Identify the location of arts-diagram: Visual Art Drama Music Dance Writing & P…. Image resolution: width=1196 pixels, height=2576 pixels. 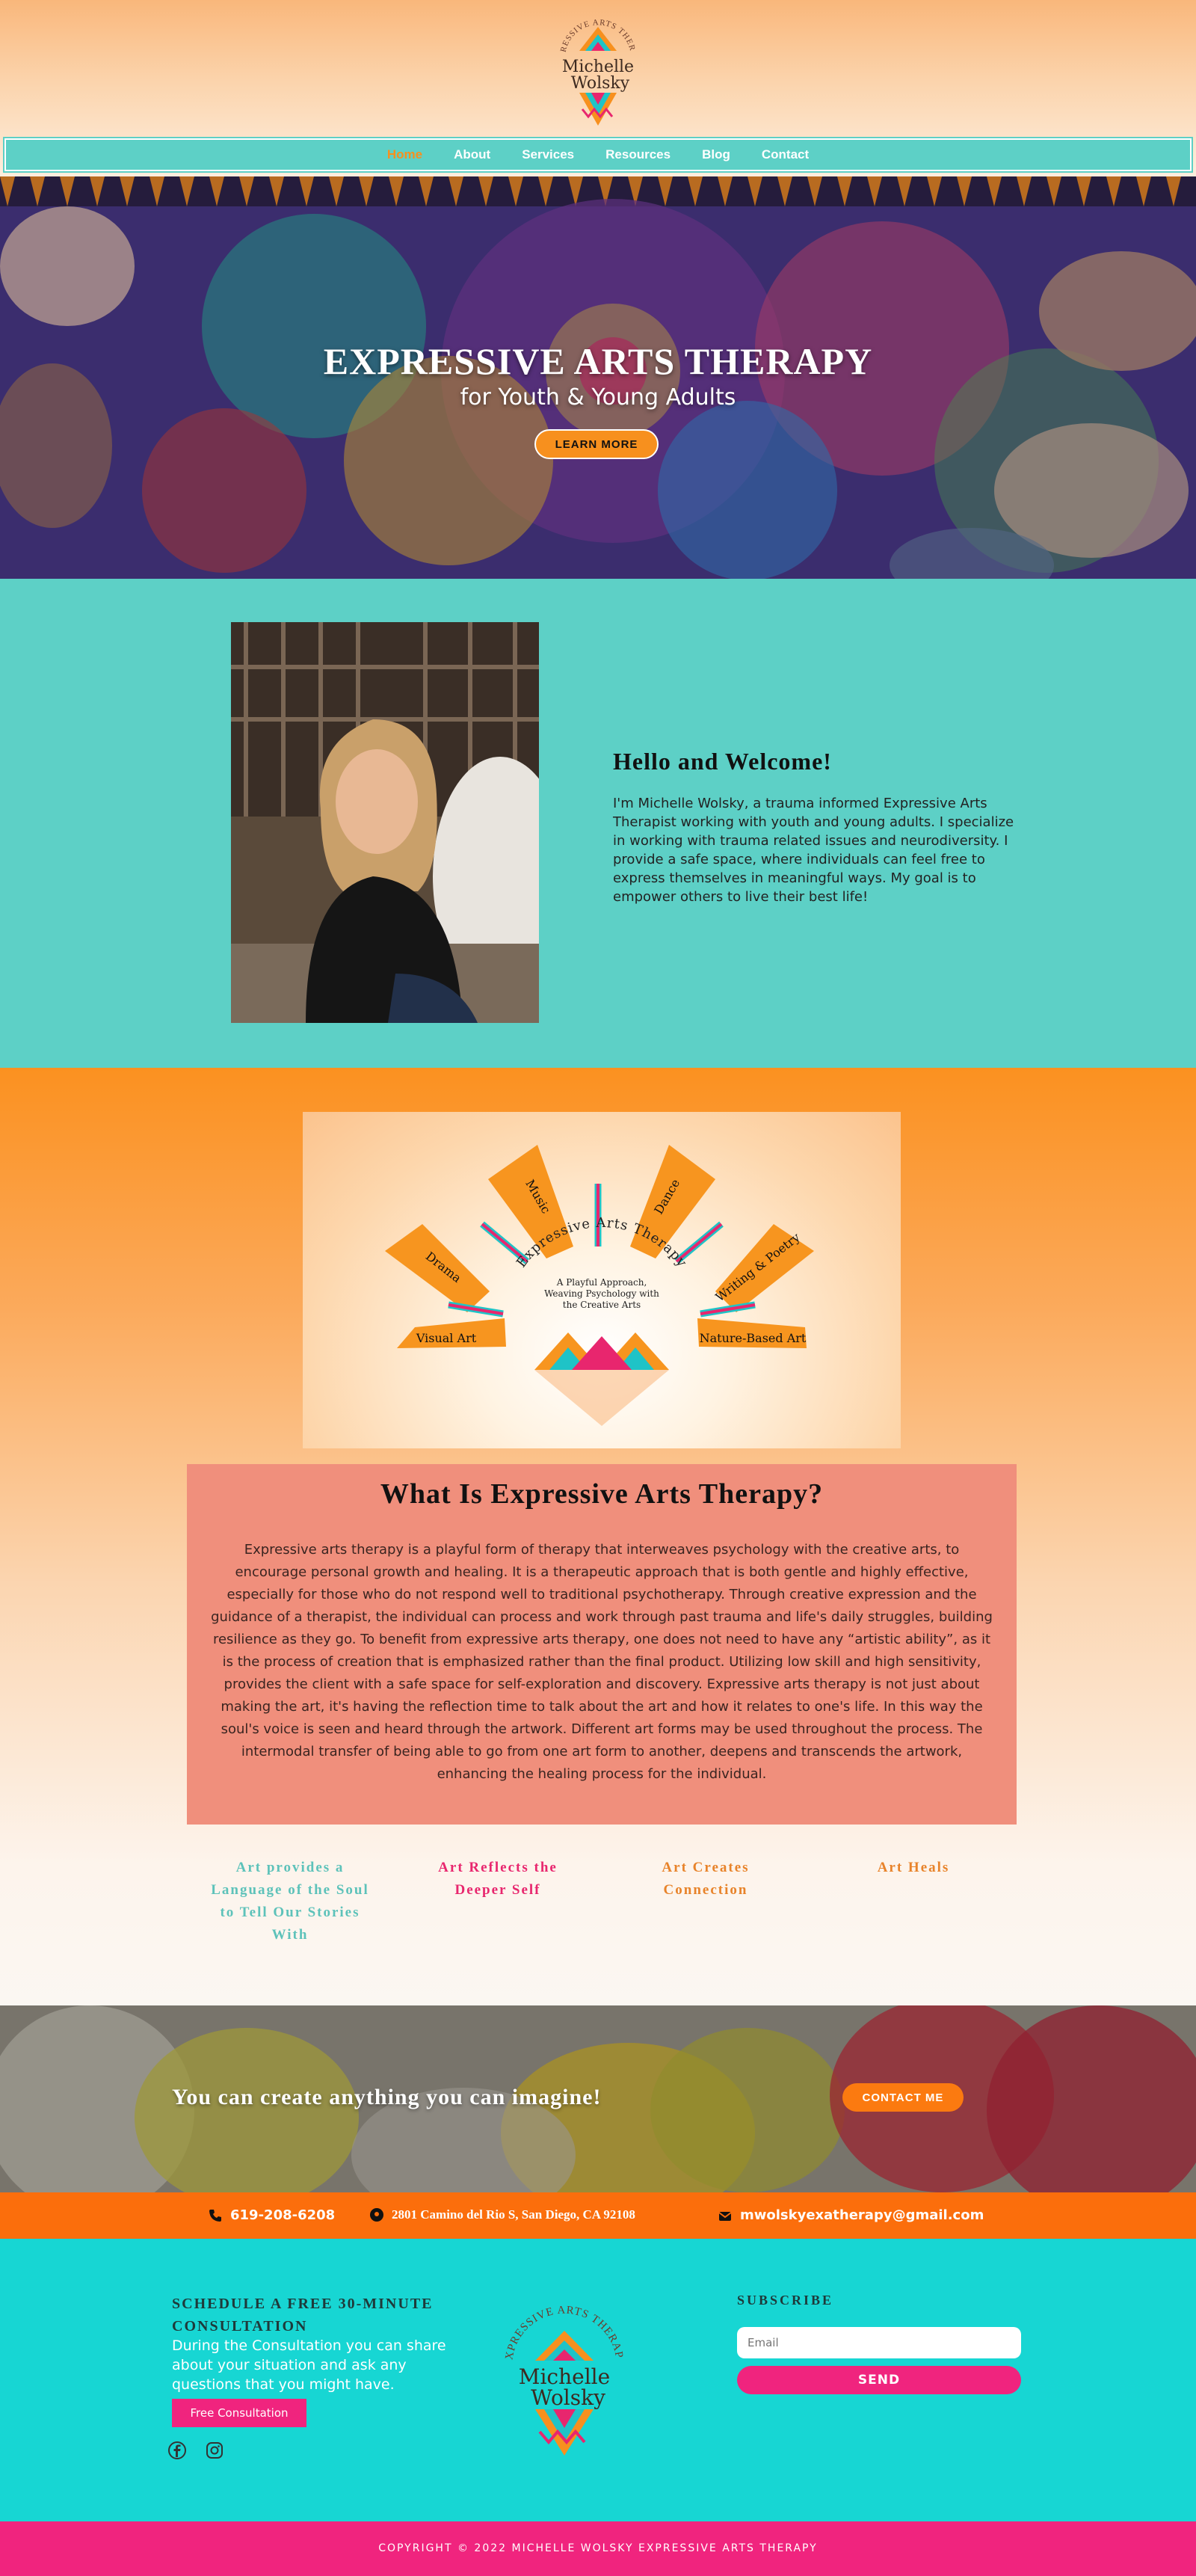
(602, 1280).